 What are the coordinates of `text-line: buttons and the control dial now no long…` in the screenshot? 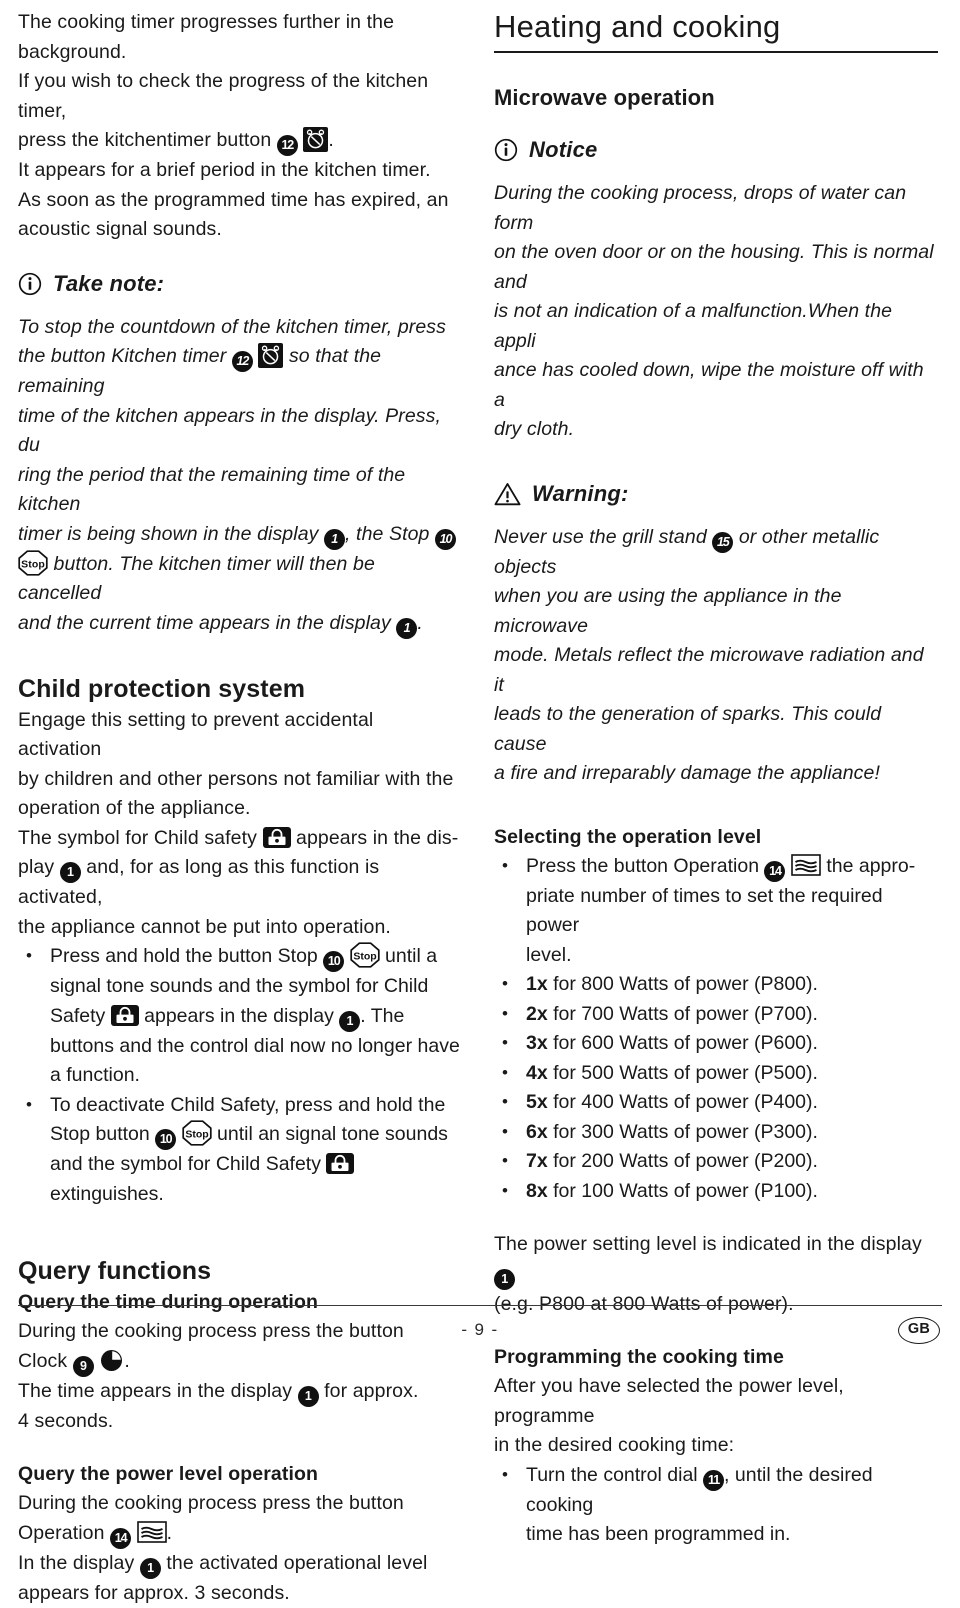 It's located at (256, 1047).